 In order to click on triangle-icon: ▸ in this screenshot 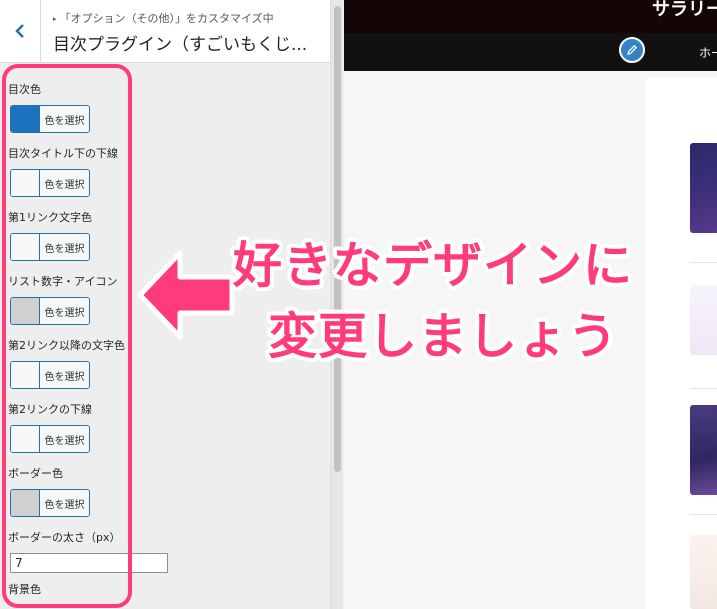, I will do `click(55, 19)`.